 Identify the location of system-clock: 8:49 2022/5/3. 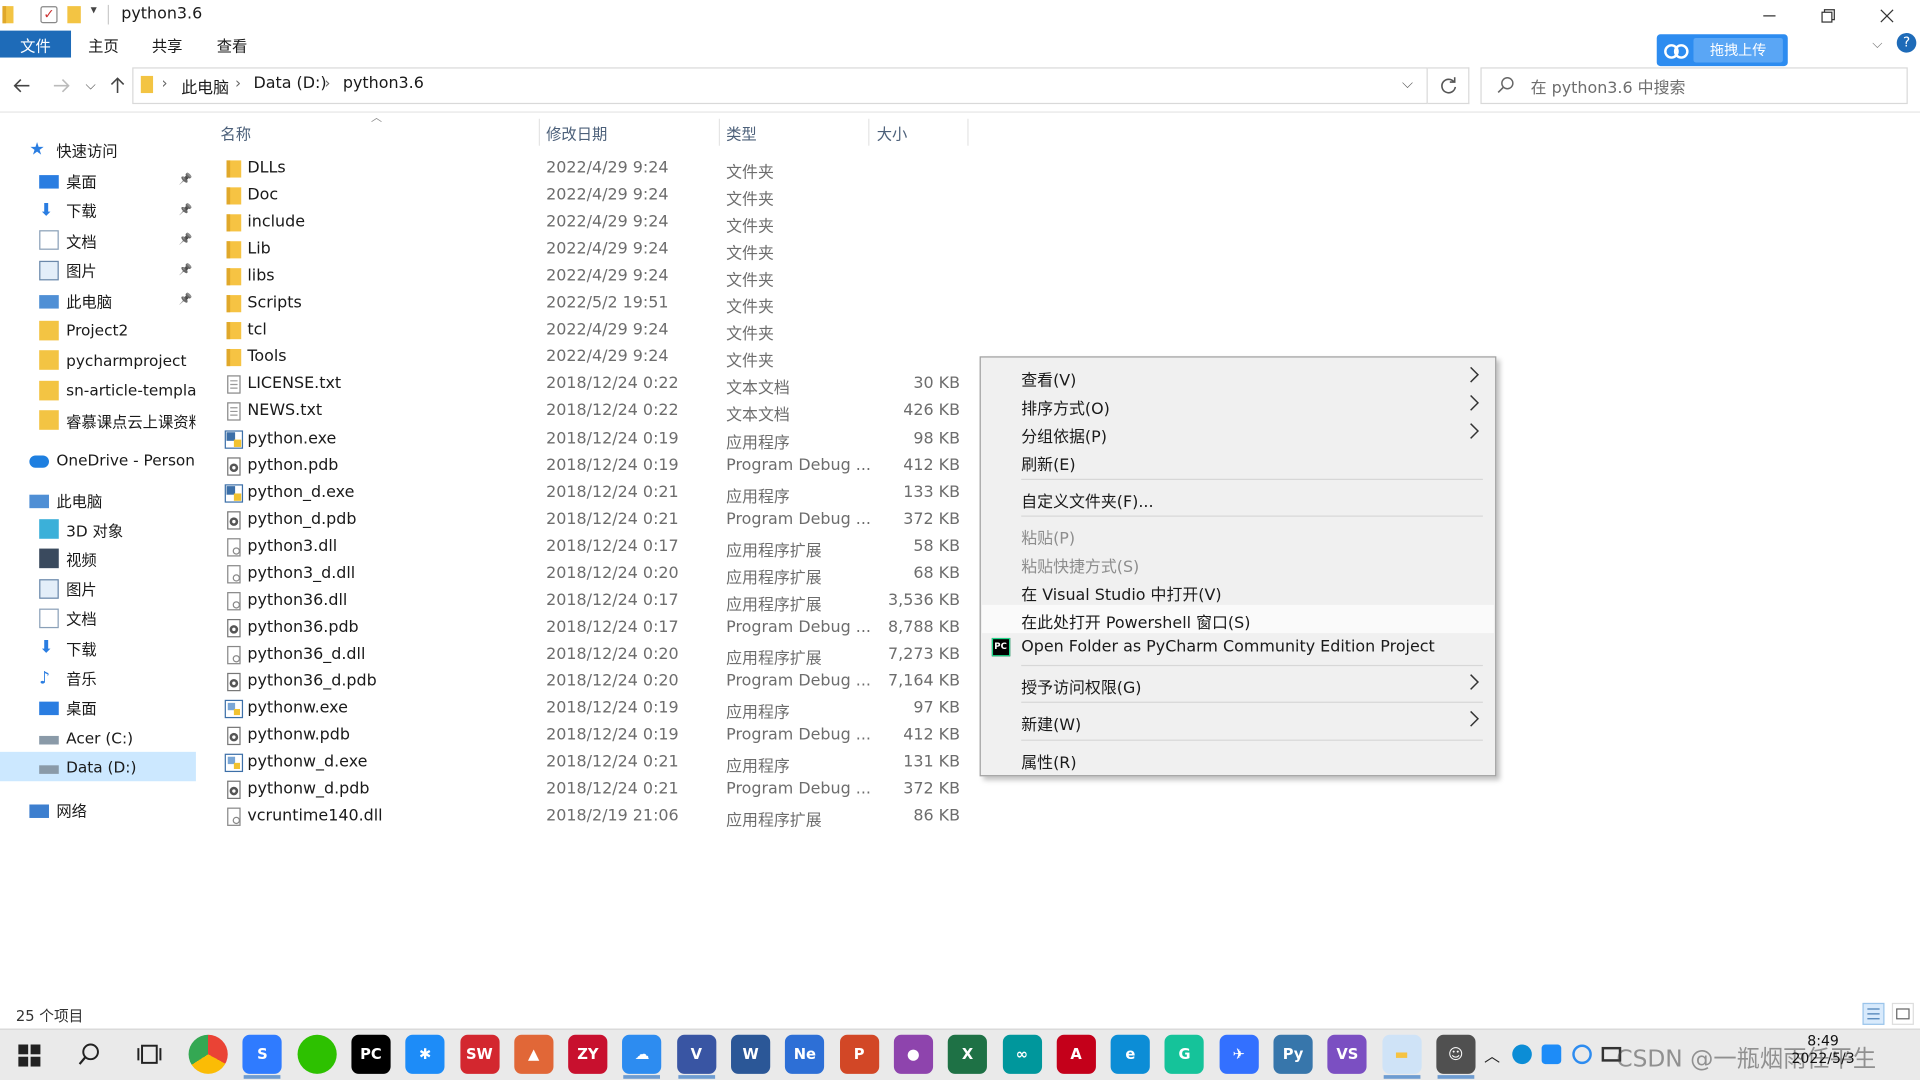
(1822, 1049).